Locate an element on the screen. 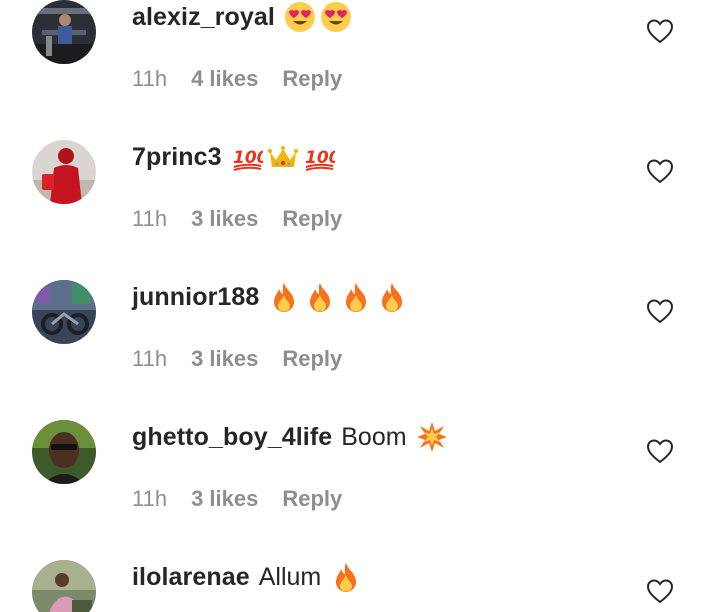  comment-item: ilolarenae Allum is located at coordinates (360, 586).